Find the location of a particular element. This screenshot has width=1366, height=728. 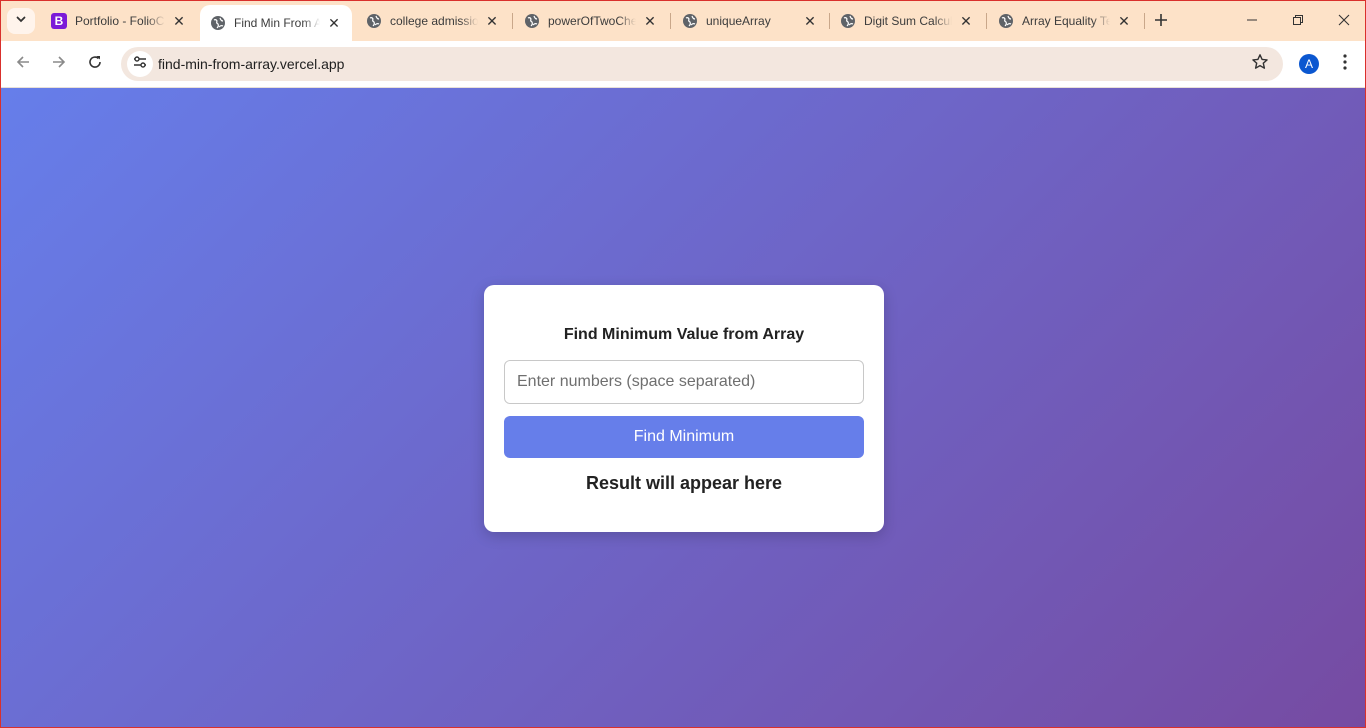

new-tab-button is located at coordinates (1161, 21).